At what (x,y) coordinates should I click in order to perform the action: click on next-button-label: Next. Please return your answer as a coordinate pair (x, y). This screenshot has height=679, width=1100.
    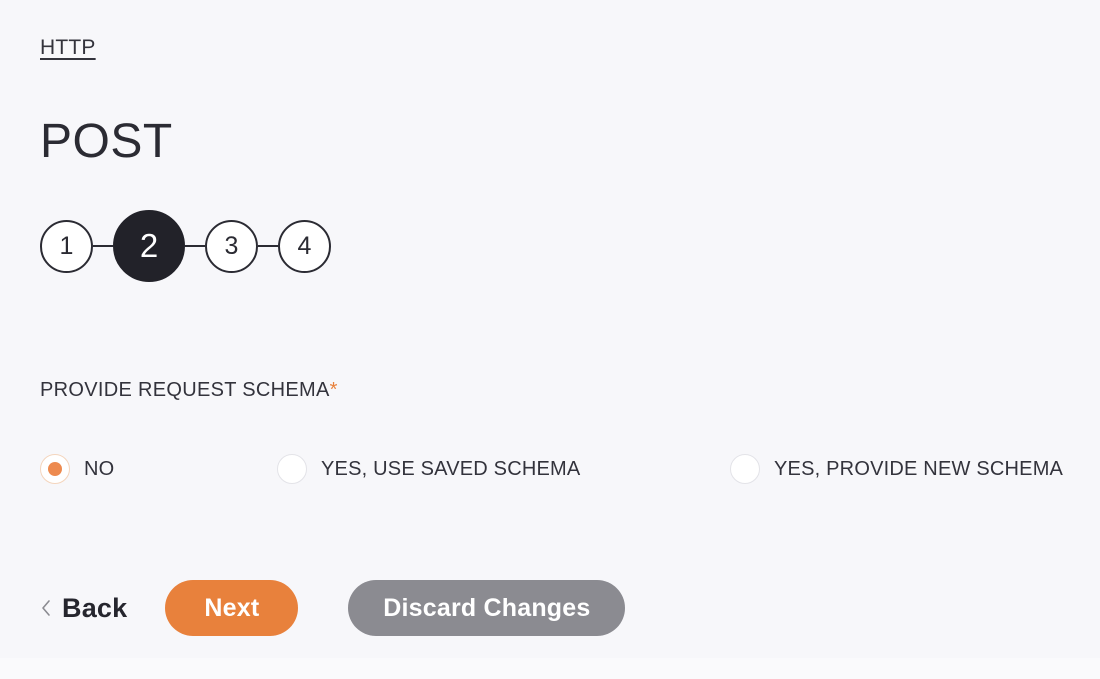
    Looking at the image, I should click on (232, 607).